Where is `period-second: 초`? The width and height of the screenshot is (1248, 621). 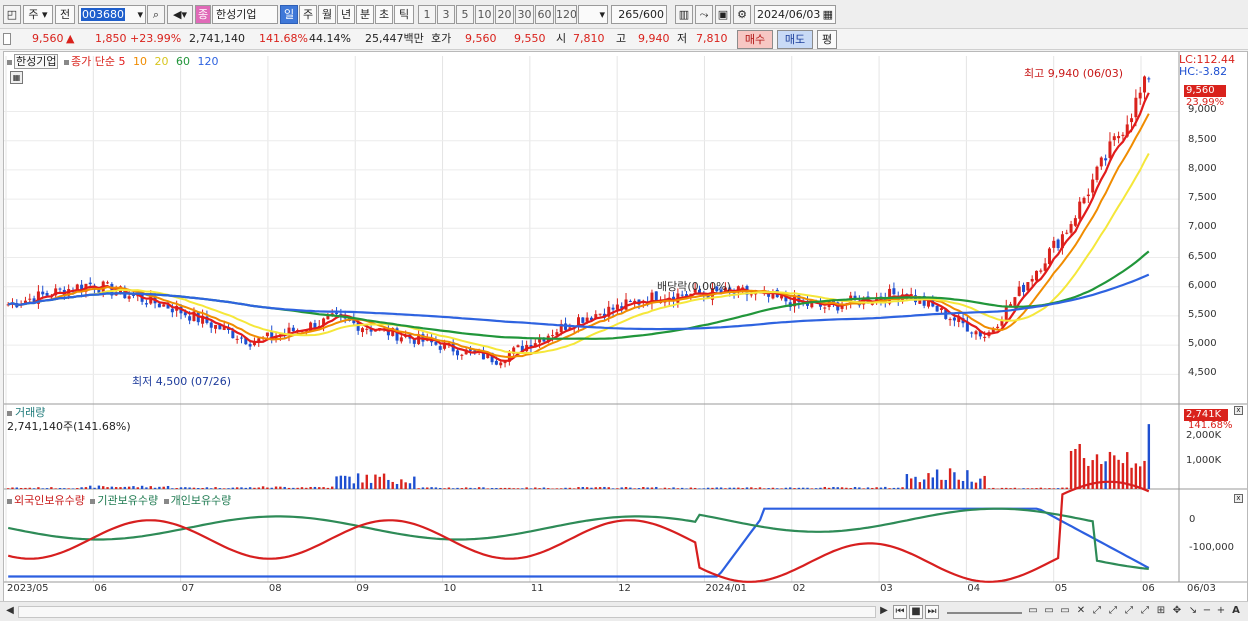 period-second: 초 is located at coordinates (384, 14).